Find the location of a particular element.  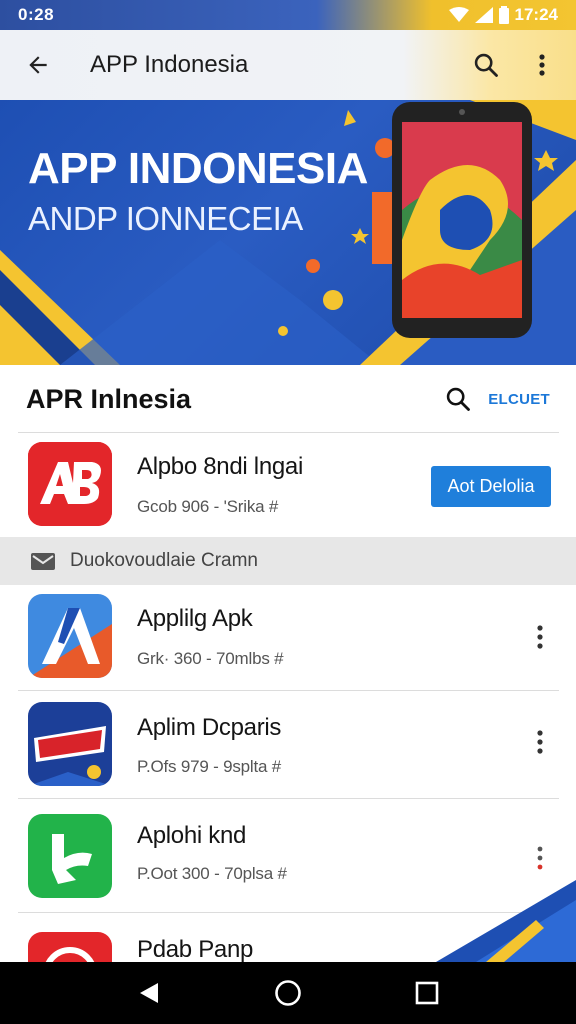

page-title: APP Indonesia is located at coordinates (169, 64).